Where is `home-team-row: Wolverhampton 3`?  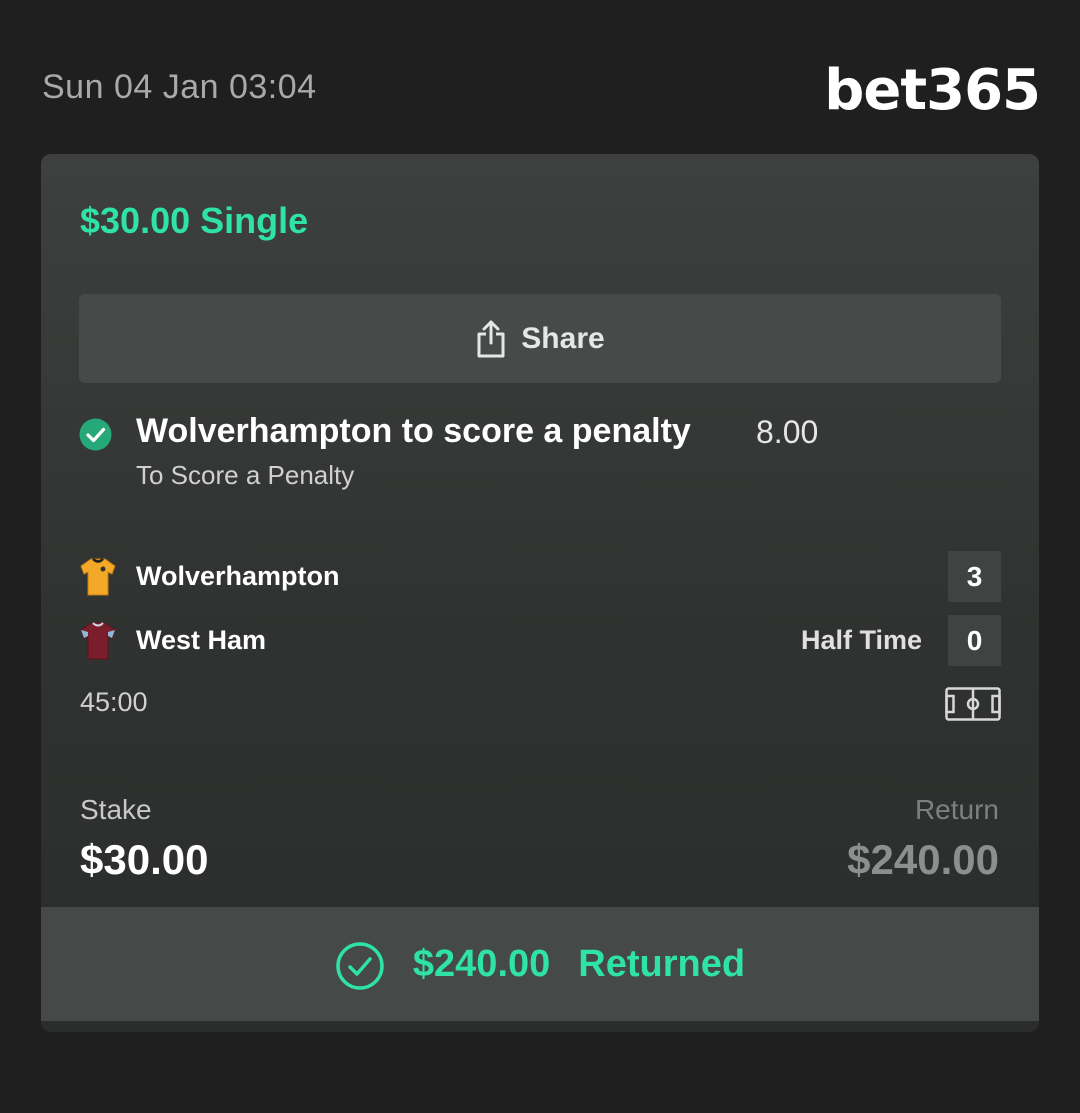
home-team-row: Wolverhampton 3 is located at coordinates (540, 577).